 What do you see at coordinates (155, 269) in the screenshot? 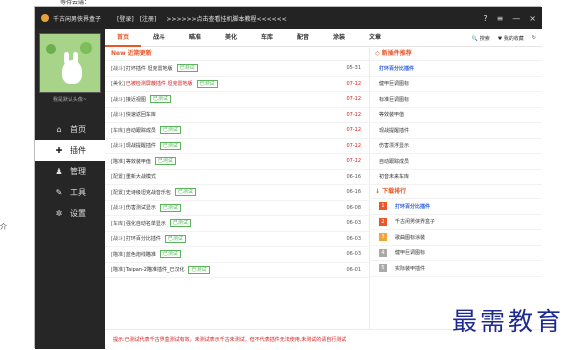
I see `row-plugin-name: Taipan-2瞄准插件_已汉化` at bounding box center [155, 269].